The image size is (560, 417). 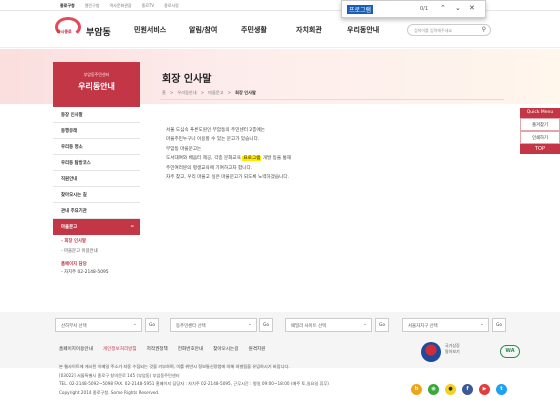 I want to click on footer-link: 찾아오시는길, so click(x=225, y=349).